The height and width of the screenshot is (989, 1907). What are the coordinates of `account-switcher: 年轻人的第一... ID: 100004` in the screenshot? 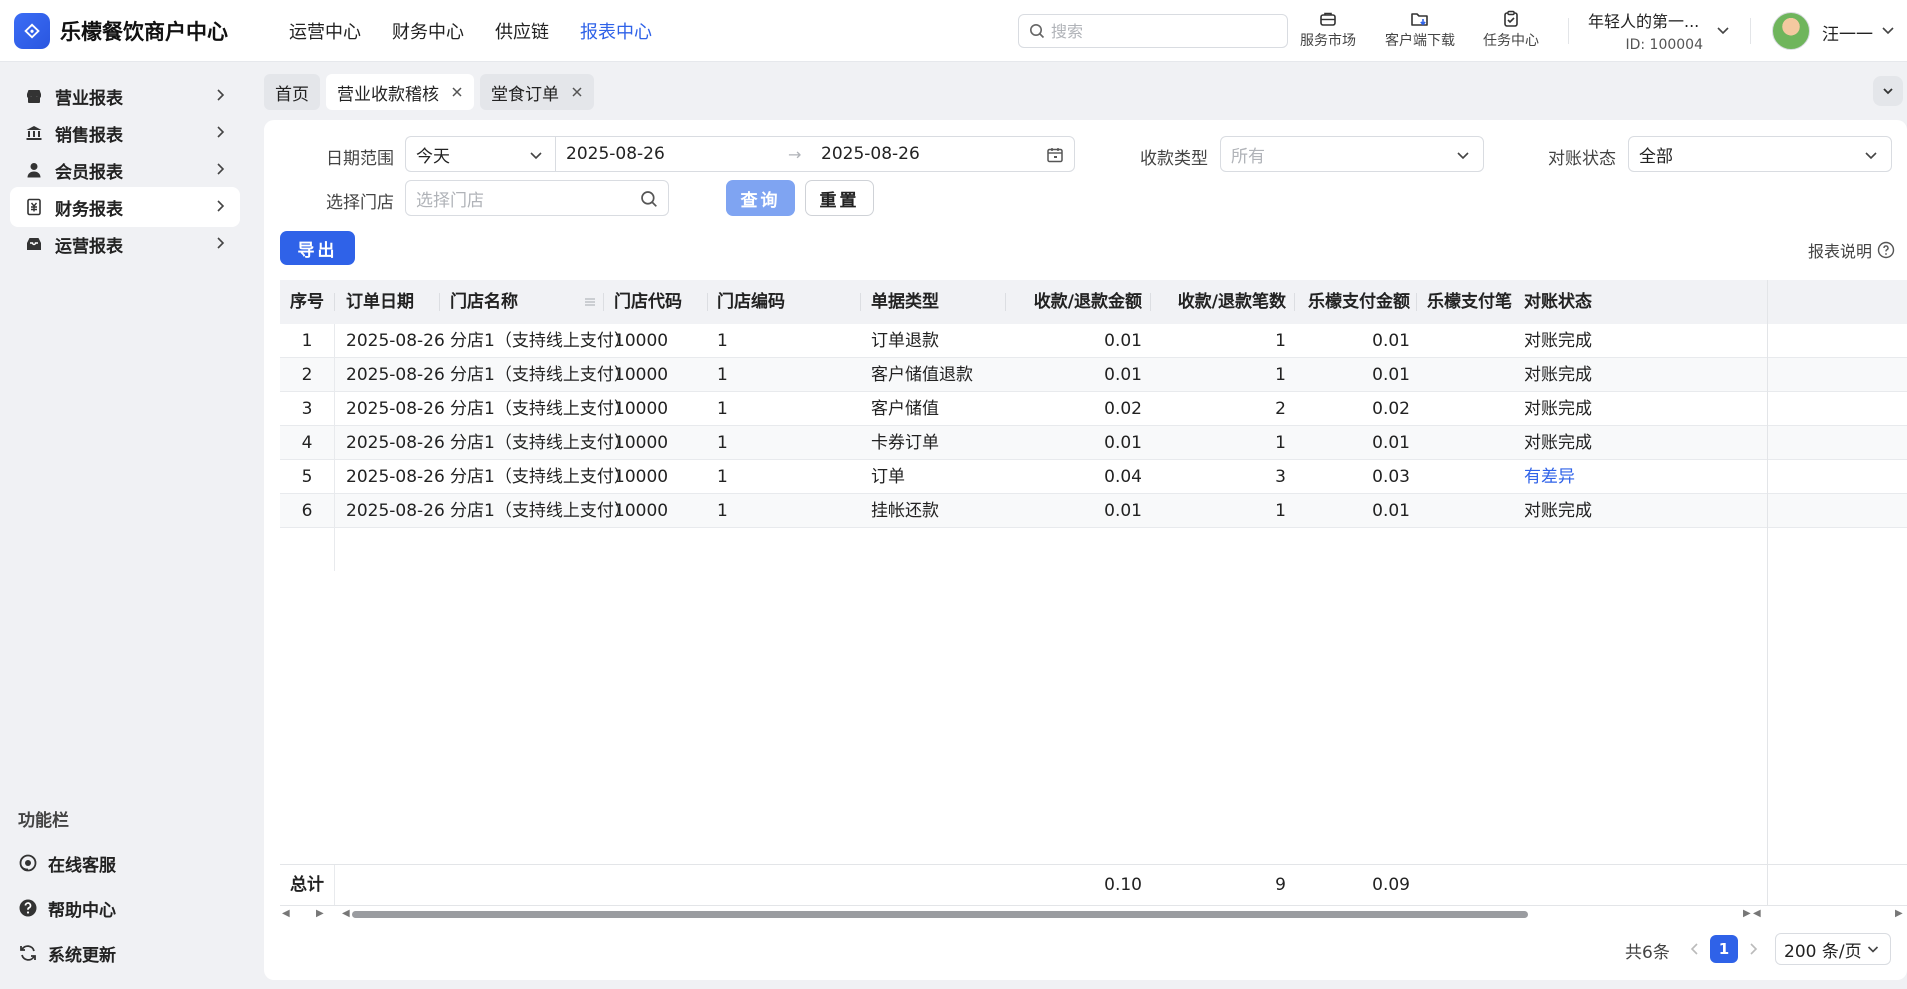 It's located at (1648, 30).